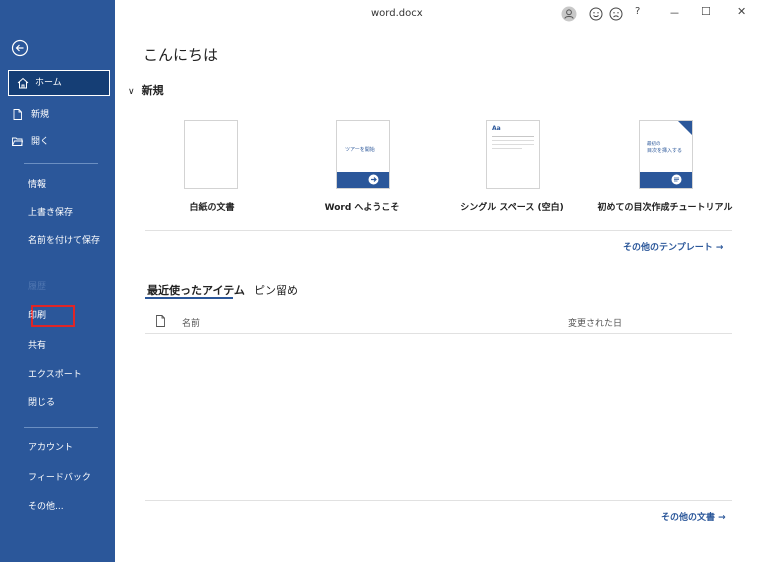 The height and width of the screenshot is (562, 765). What do you see at coordinates (196, 290) in the screenshot?
I see `tab-recent: 最近使ったアイテム` at bounding box center [196, 290].